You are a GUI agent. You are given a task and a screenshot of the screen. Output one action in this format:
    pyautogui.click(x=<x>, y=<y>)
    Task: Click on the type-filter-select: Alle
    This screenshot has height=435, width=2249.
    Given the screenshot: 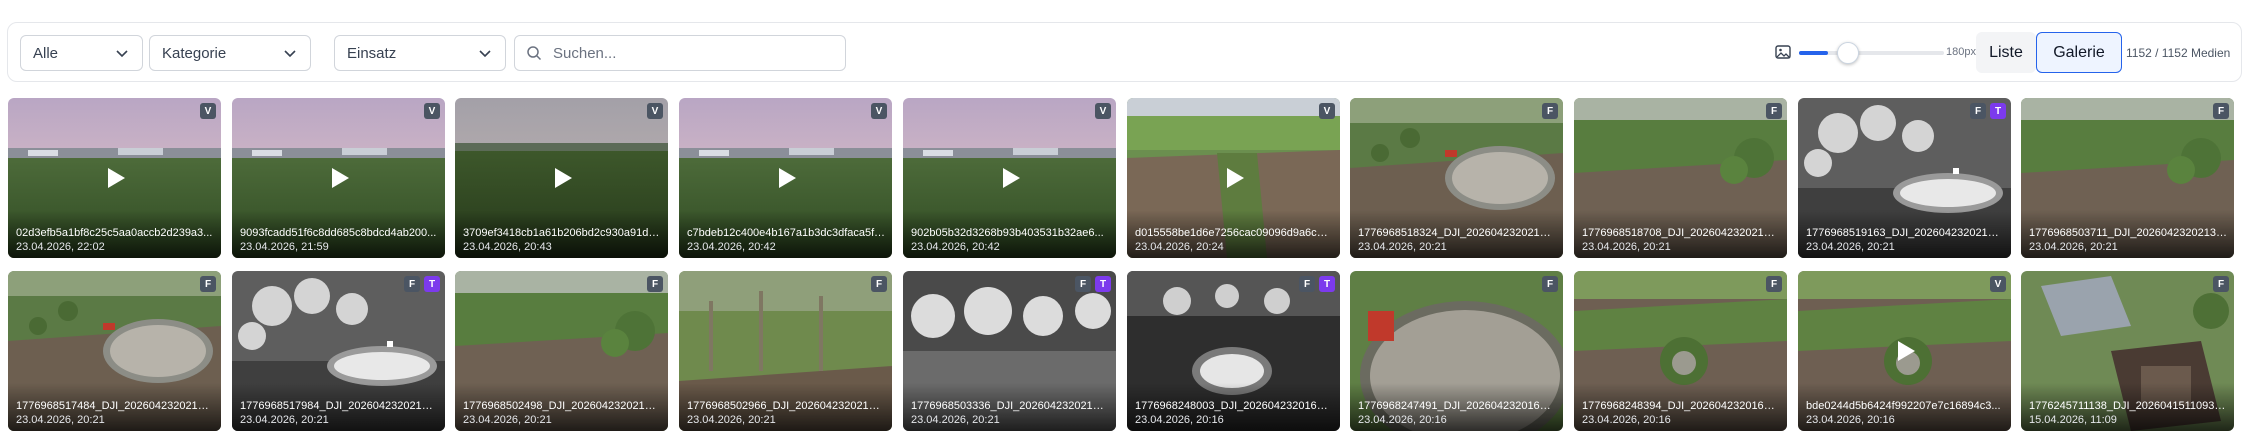 What is the action you would take?
    pyautogui.click(x=81, y=53)
    